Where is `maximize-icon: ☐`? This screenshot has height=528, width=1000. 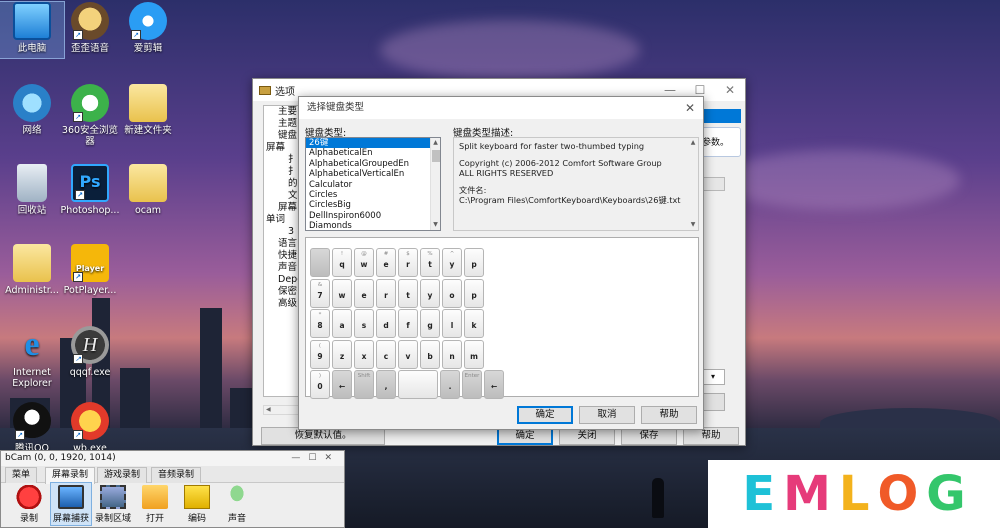 maximize-icon: ☐ is located at coordinates (700, 90).